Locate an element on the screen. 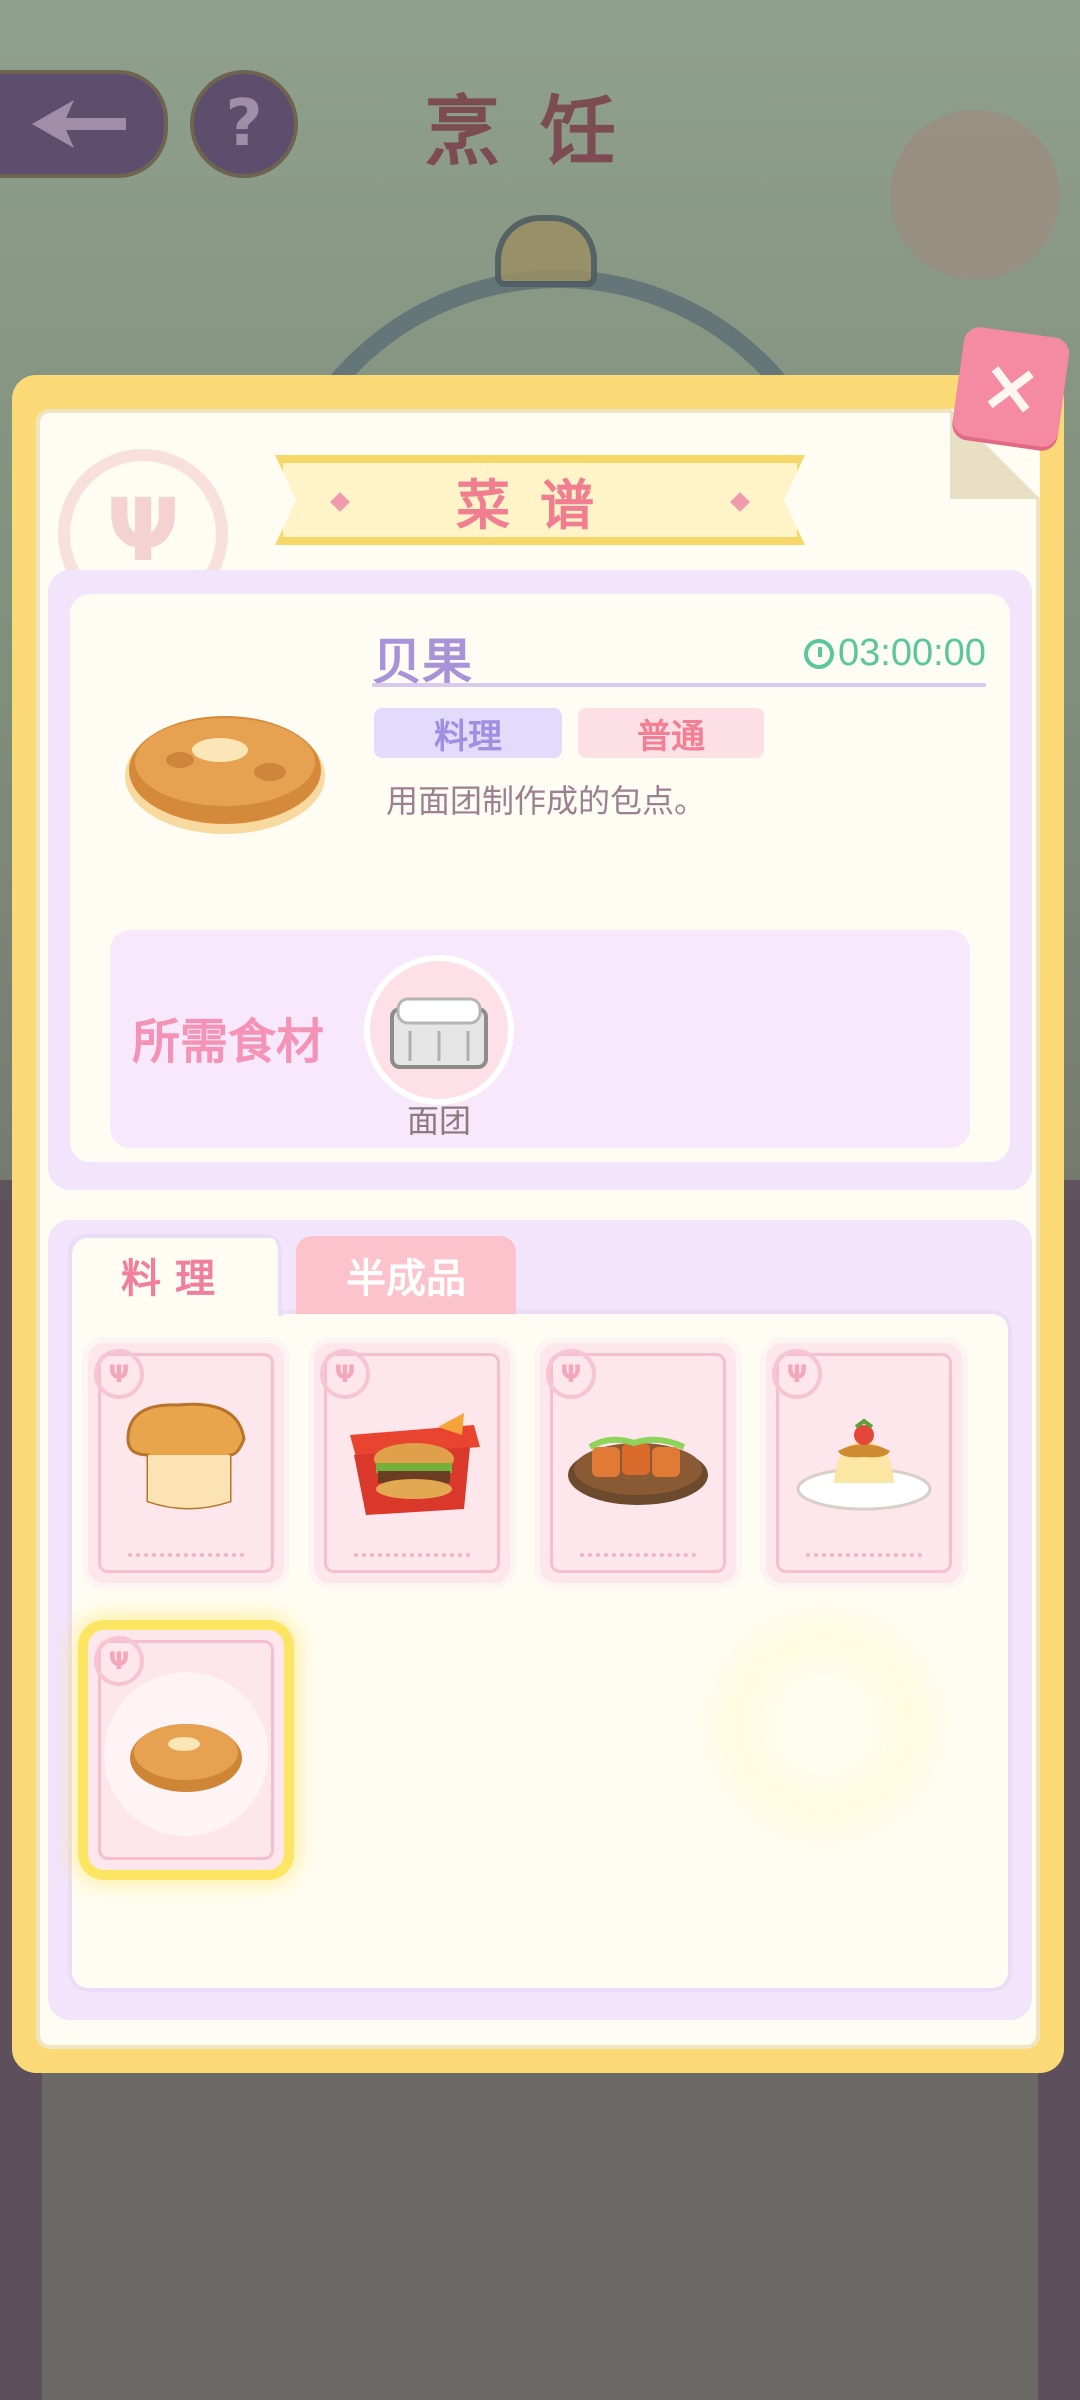  ingredient-slot is located at coordinates (439, 1030).